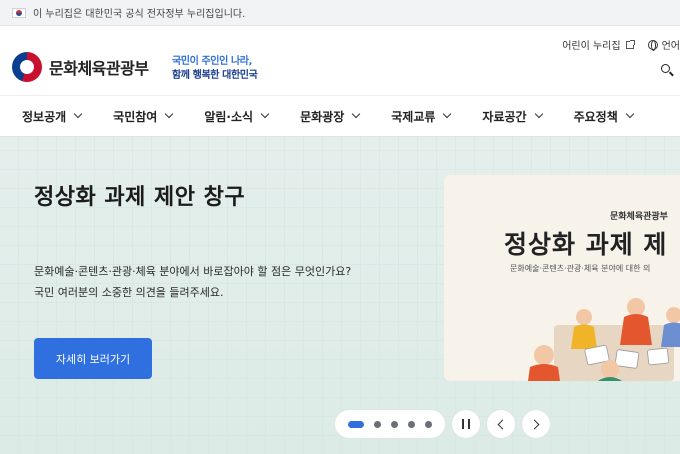  Describe the element at coordinates (586, 244) in the screenshot. I see `banner-title: 정상화 과제 제` at that location.